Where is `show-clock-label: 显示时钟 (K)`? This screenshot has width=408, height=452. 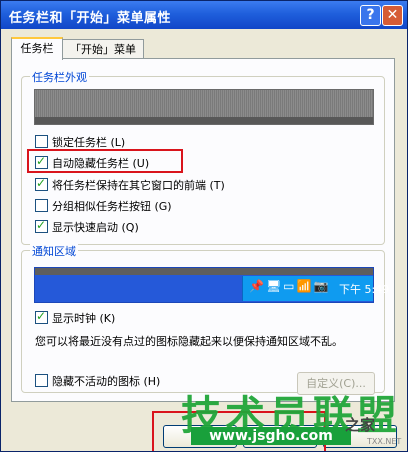
show-clock-label: 显示时钟 (K) is located at coordinates (84, 318).